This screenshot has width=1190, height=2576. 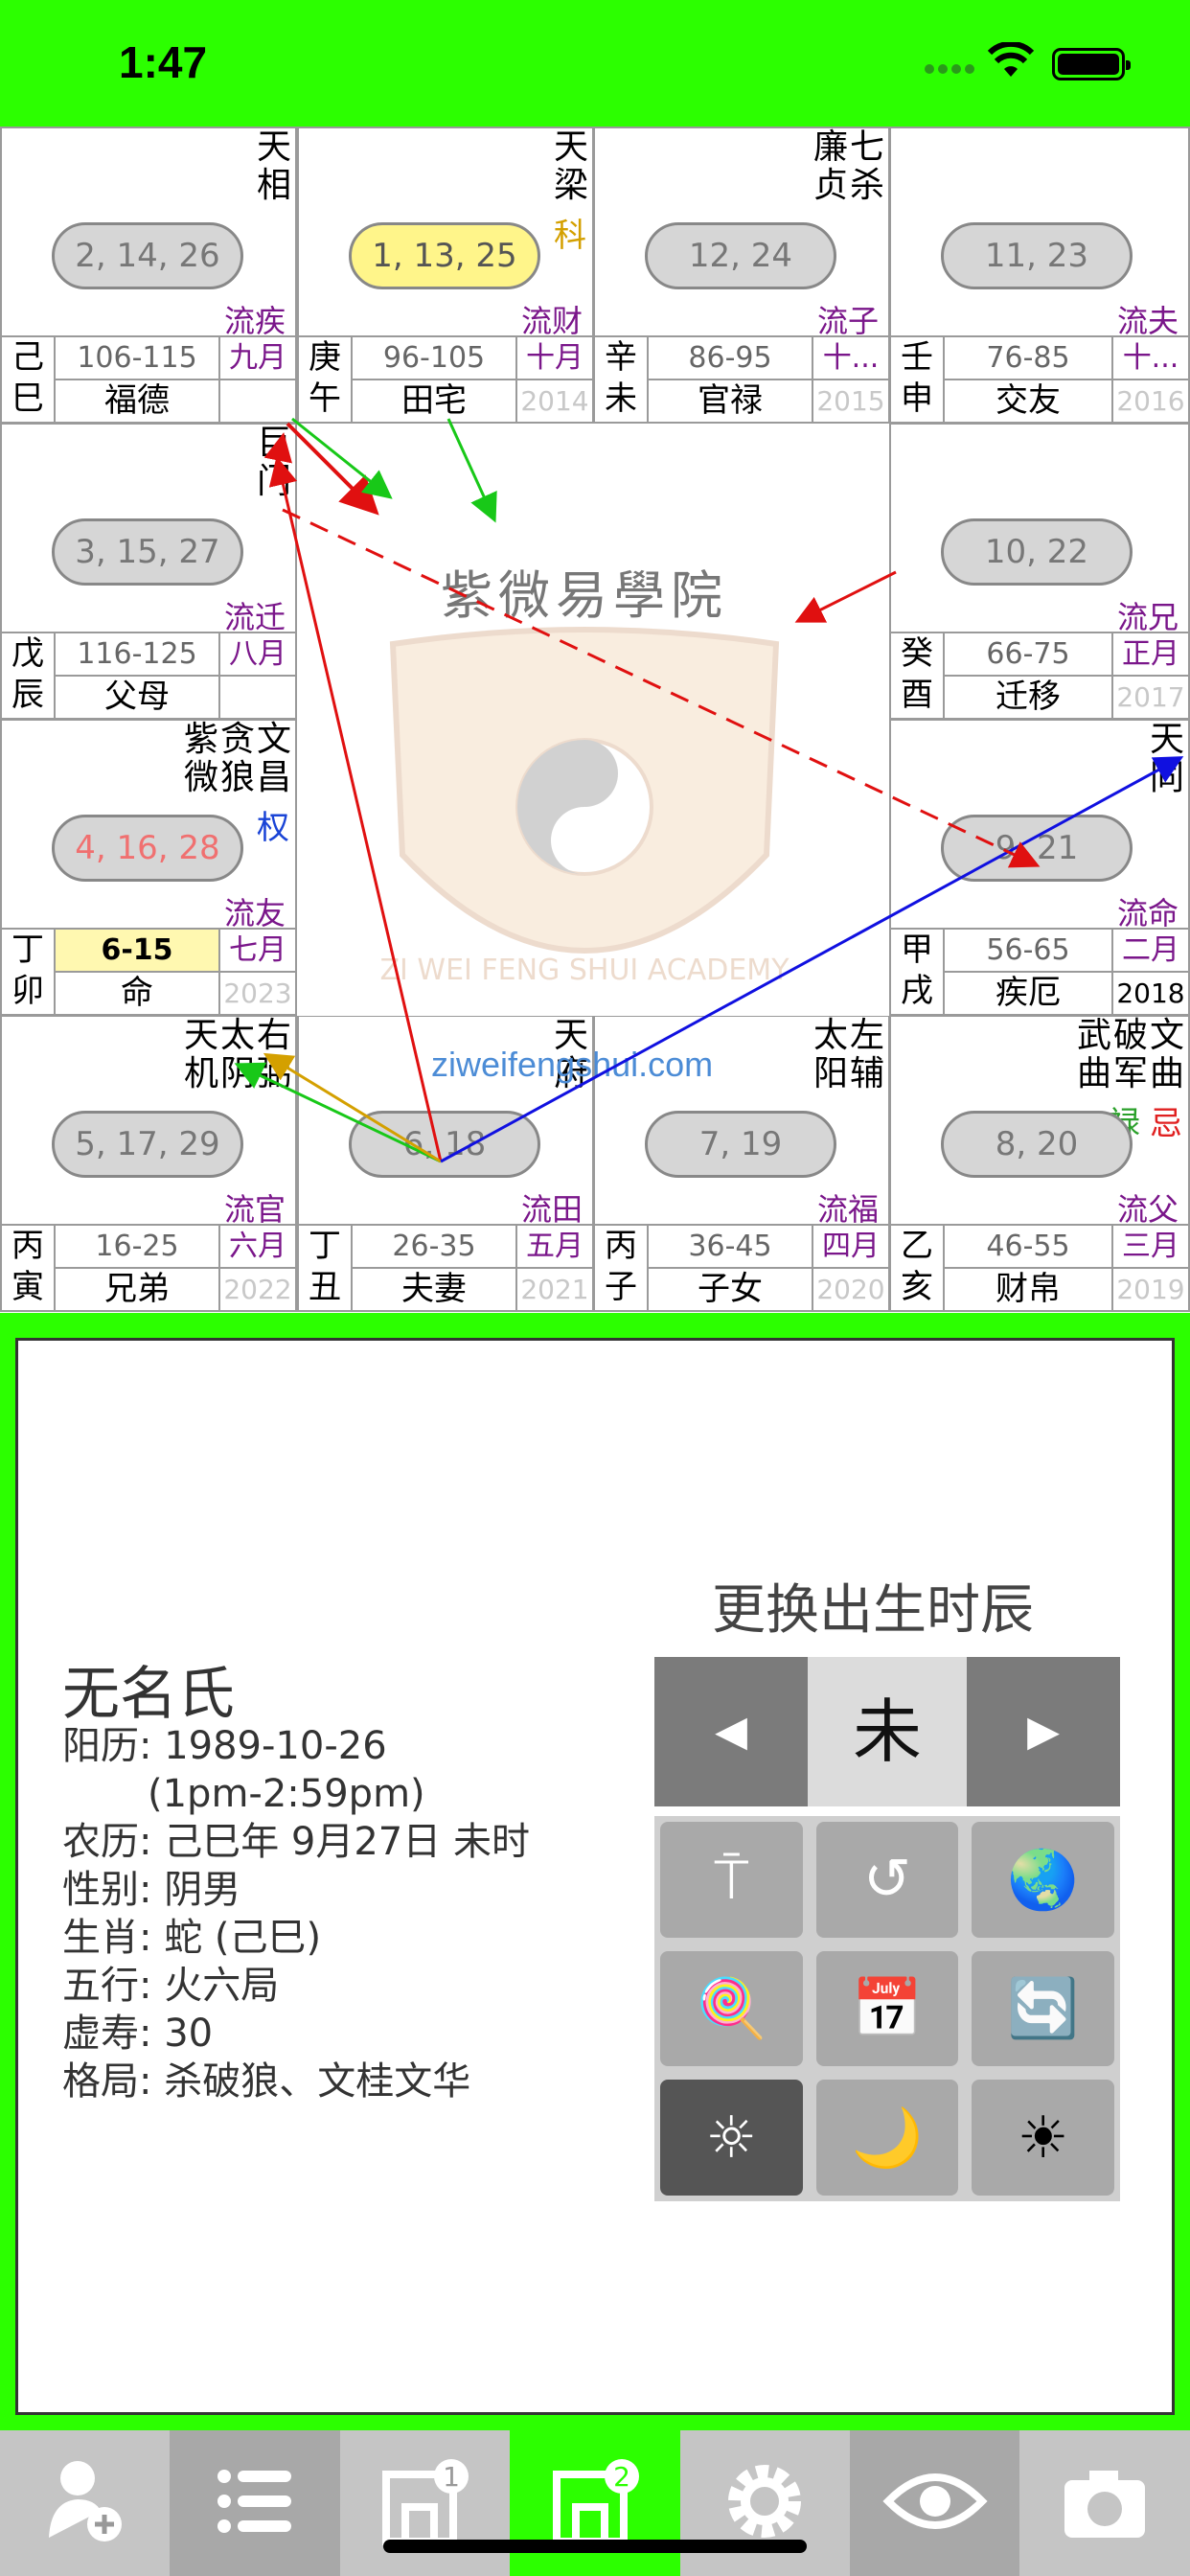 I want to click on arrow-quan, so click(x=812, y=959).